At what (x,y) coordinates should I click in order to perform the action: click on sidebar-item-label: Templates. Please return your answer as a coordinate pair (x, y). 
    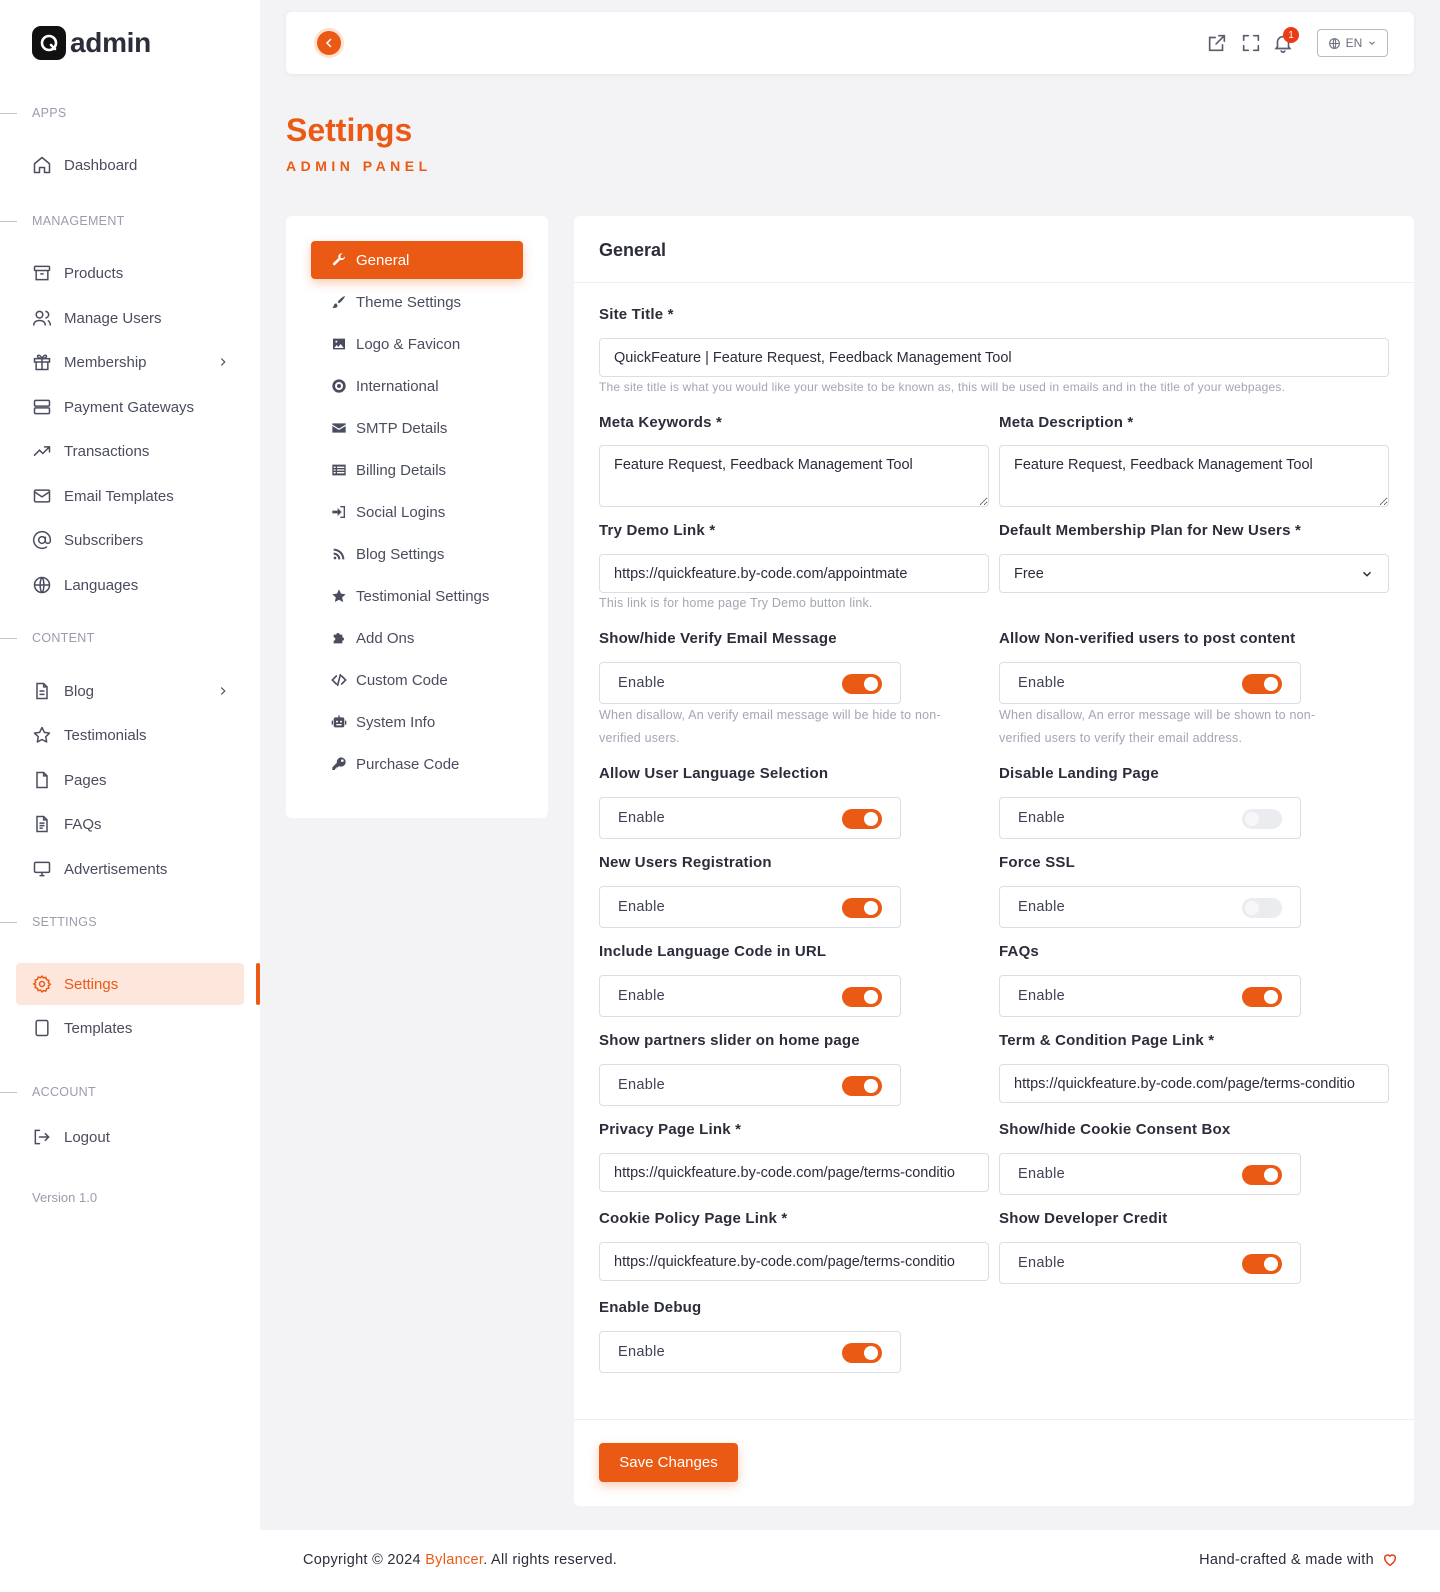
    Looking at the image, I should click on (98, 1028).